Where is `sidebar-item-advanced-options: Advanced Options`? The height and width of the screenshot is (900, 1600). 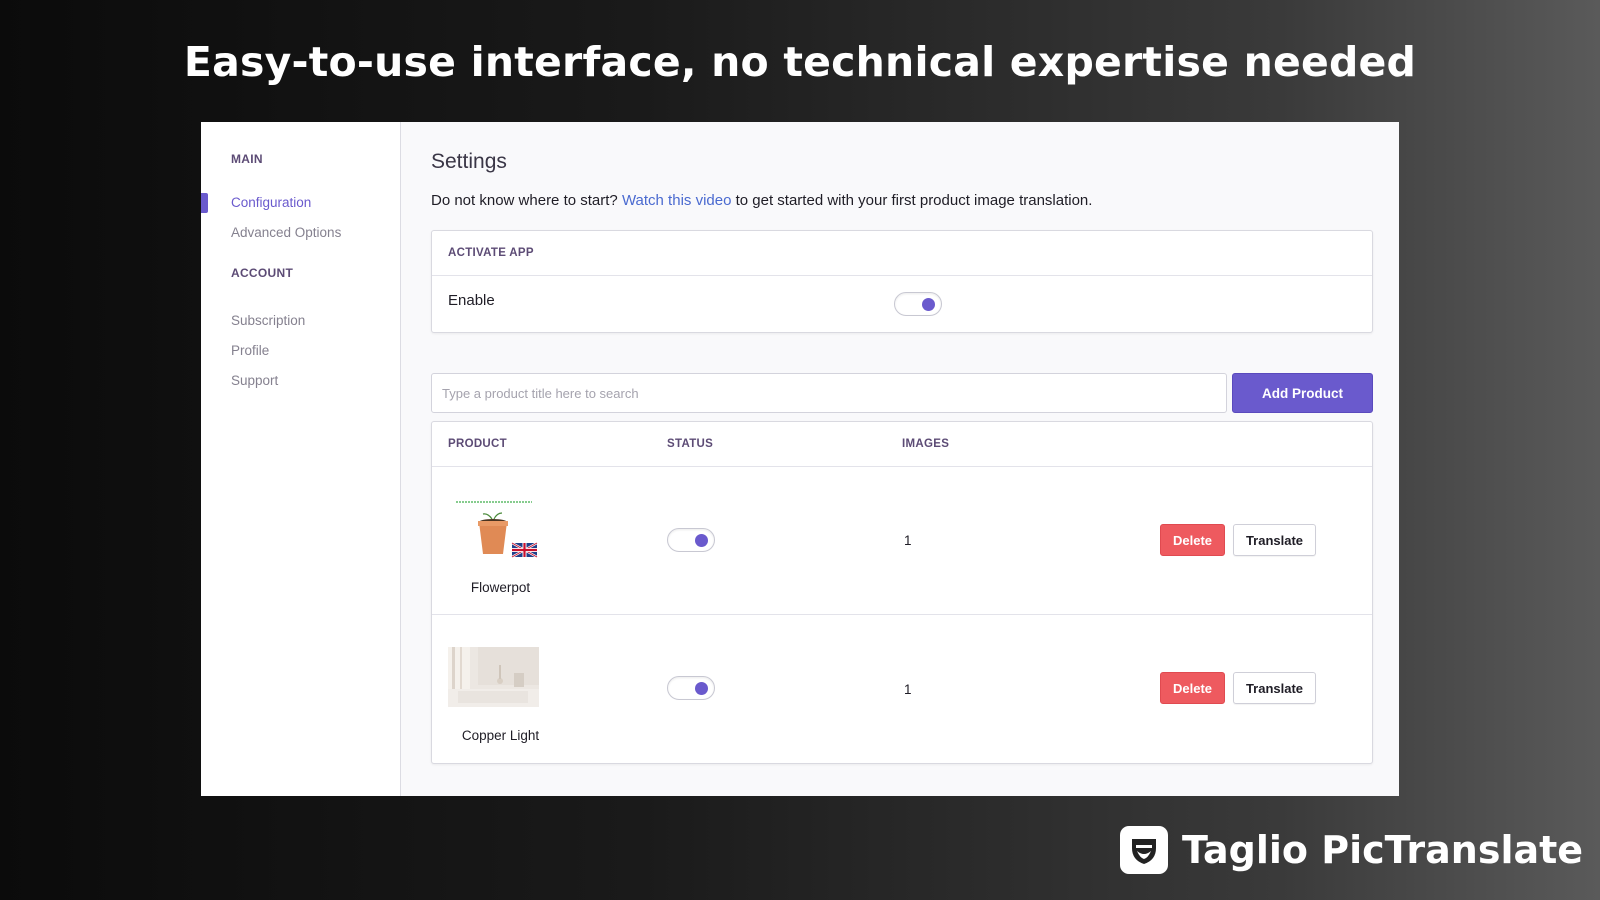 sidebar-item-advanced-options: Advanced Options is located at coordinates (300, 233).